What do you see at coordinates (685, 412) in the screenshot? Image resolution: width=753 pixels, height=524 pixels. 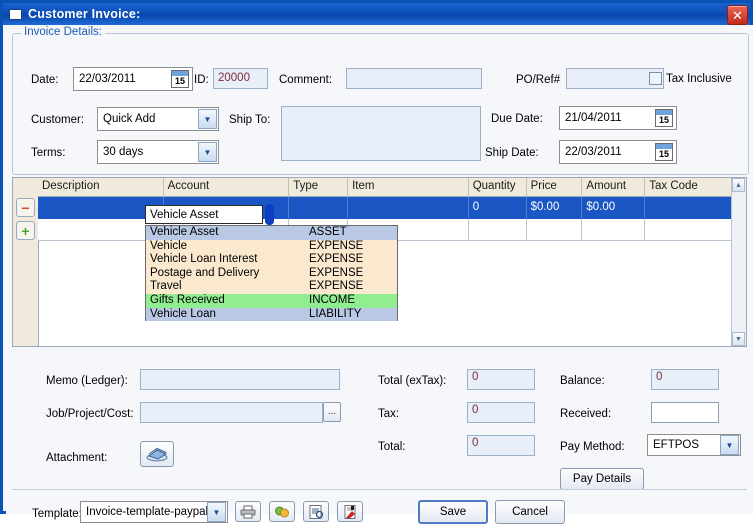 I see `received-input` at bounding box center [685, 412].